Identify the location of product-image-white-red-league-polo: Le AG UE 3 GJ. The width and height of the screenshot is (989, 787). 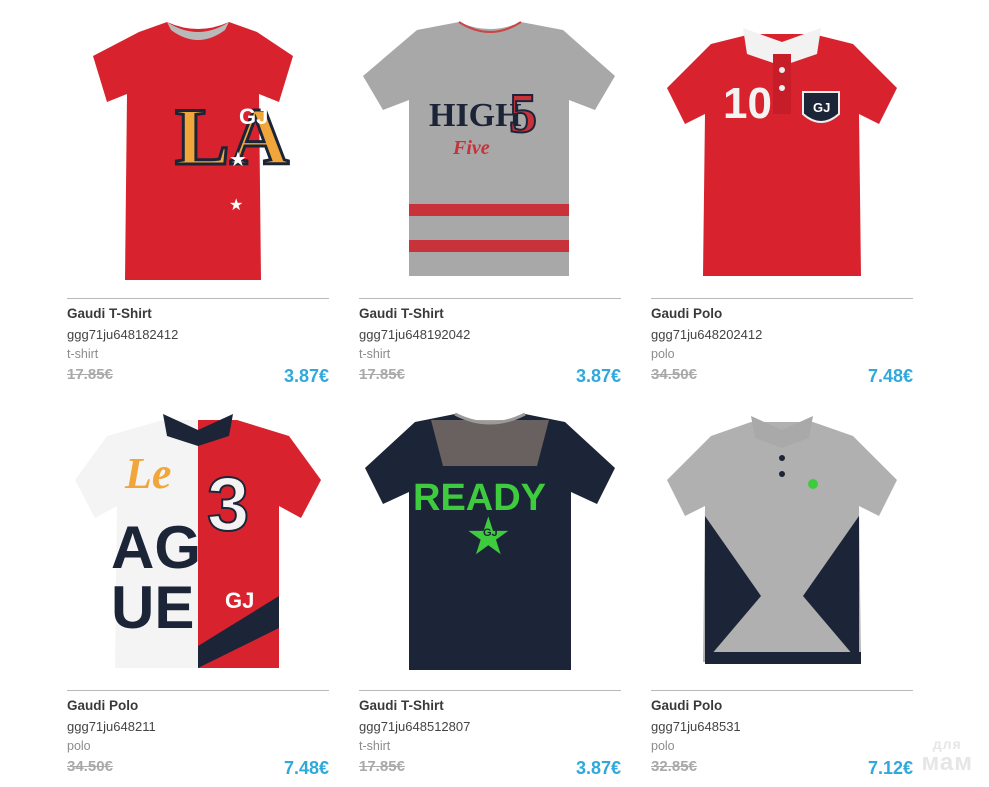
(198, 542).